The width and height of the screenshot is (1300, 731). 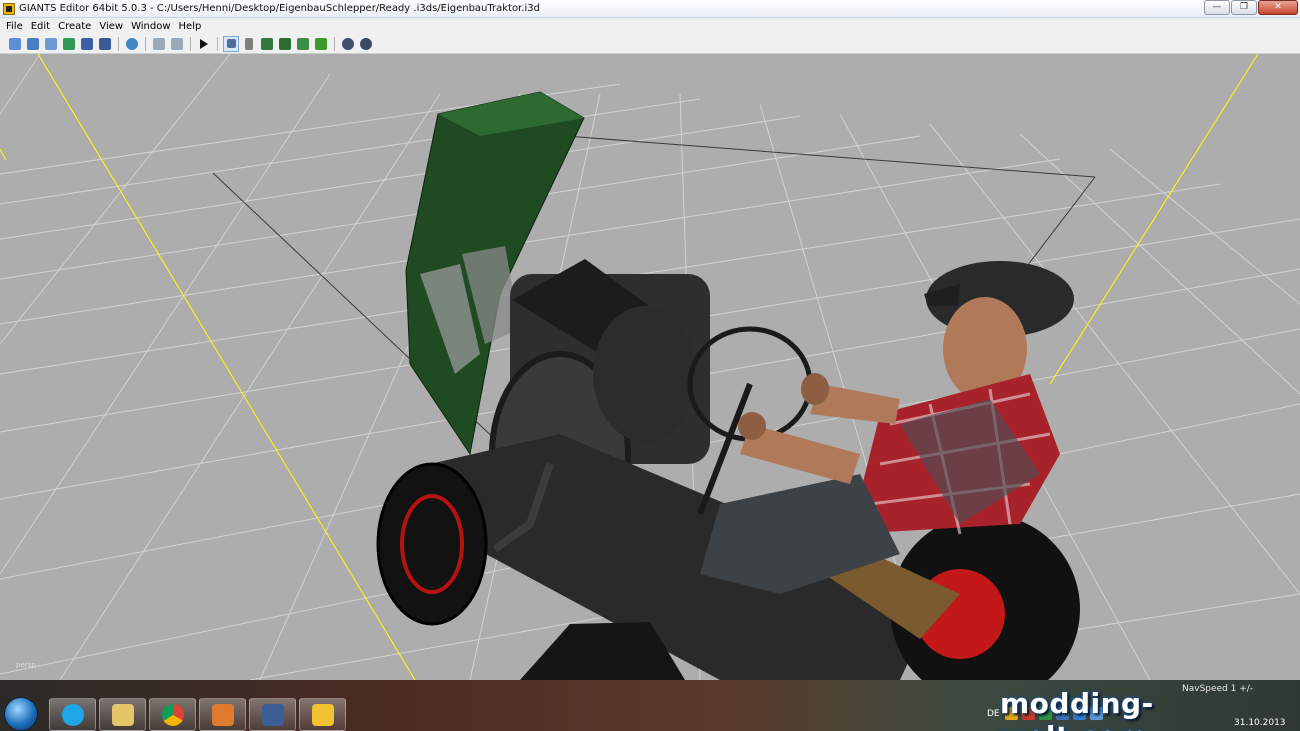 I want to click on menu-create: Create, so click(x=76, y=26).